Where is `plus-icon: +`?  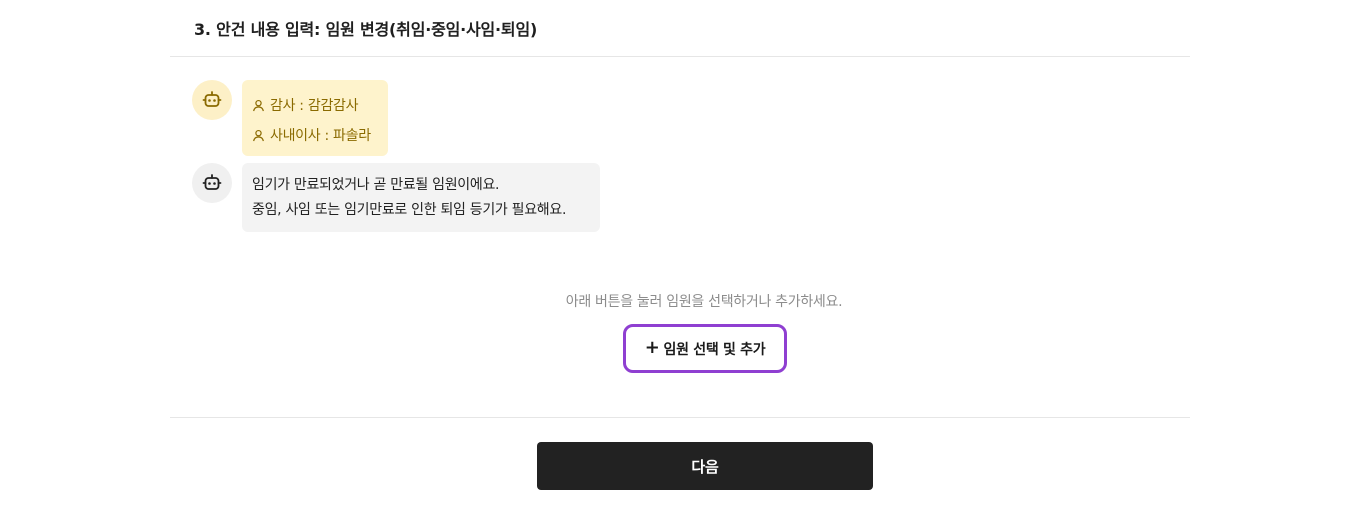
plus-icon: + is located at coordinates (652, 347).